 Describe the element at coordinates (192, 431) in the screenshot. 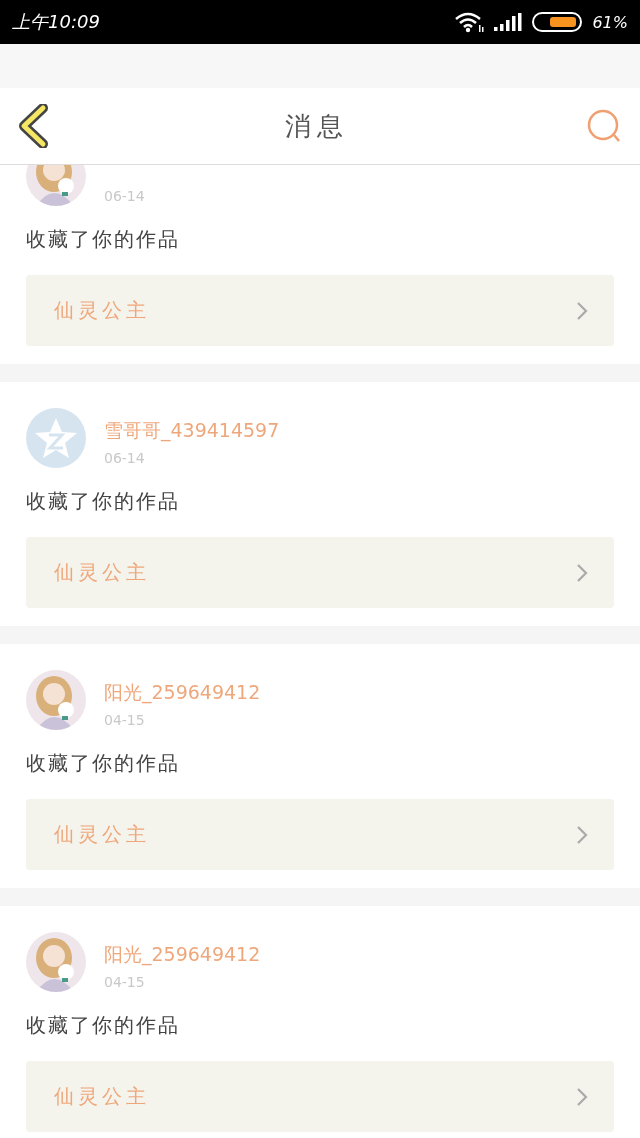

I see `user-name: 雪哥哥_439414597` at that location.